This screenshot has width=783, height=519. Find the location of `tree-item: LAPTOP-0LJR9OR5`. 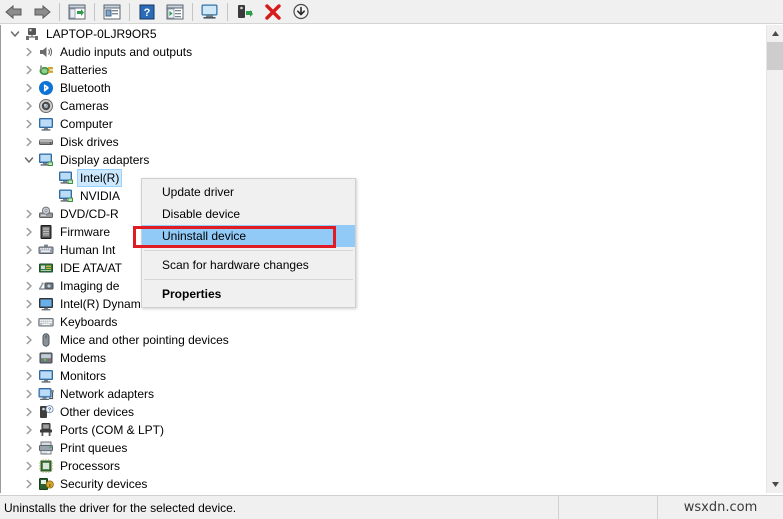

tree-item: LAPTOP-0LJR9OR5 is located at coordinates (380, 34).